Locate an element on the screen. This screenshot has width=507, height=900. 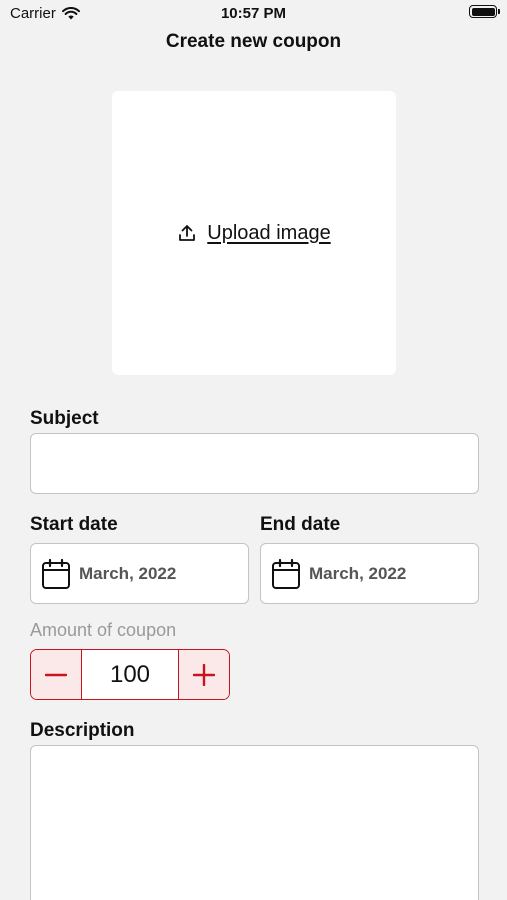
battery-fill is located at coordinates (483, 11).